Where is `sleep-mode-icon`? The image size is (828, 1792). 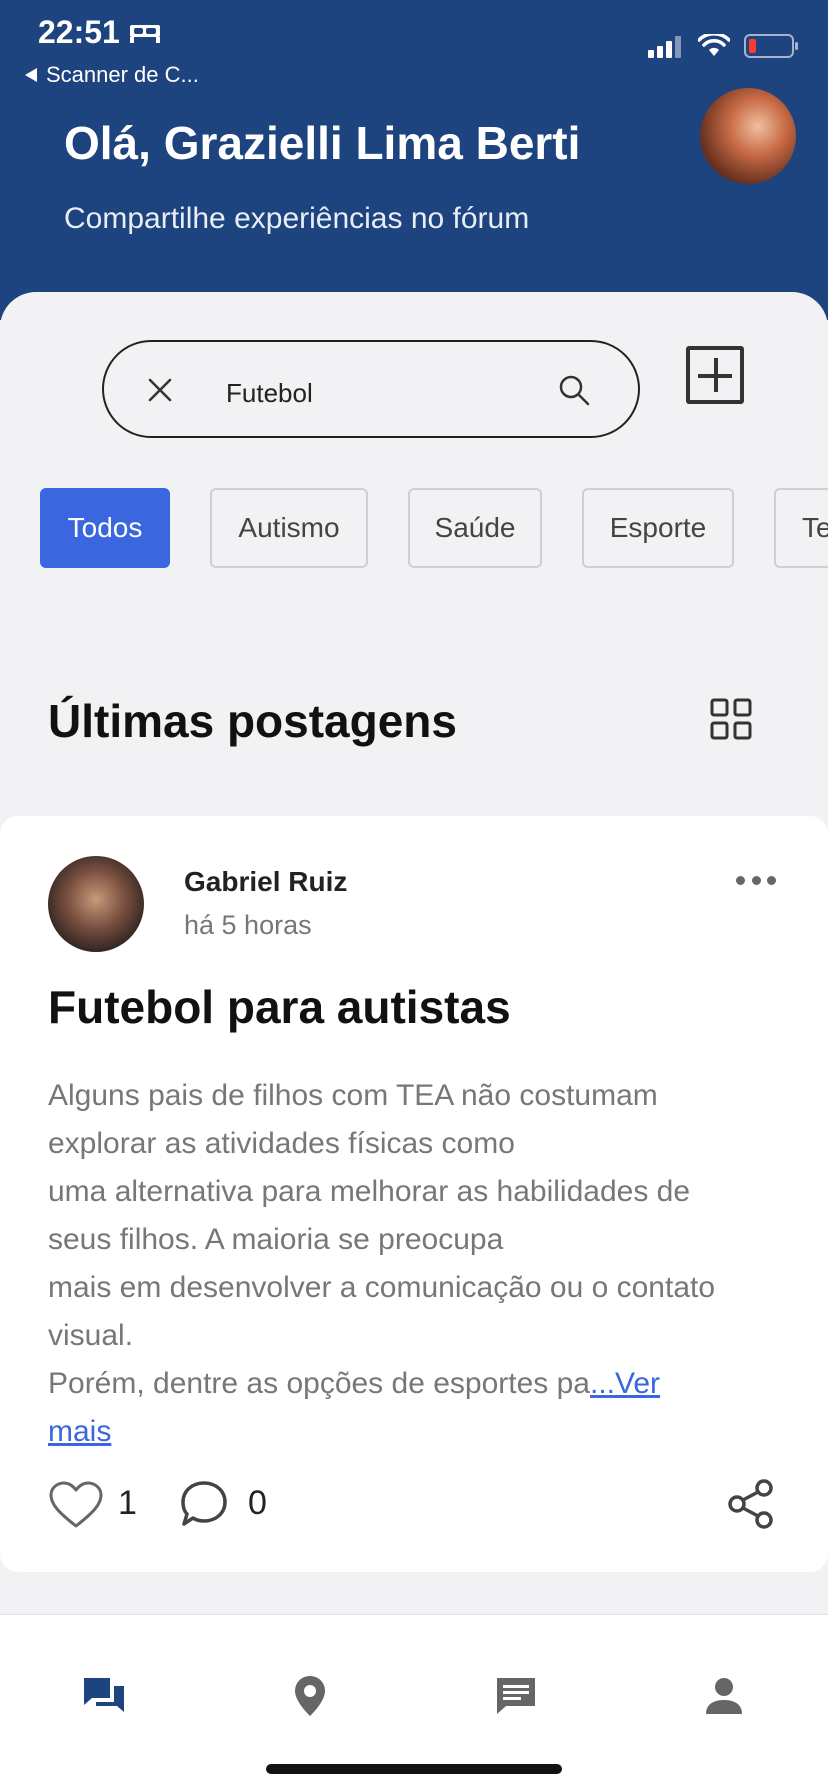 sleep-mode-icon is located at coordinates (144, 33).